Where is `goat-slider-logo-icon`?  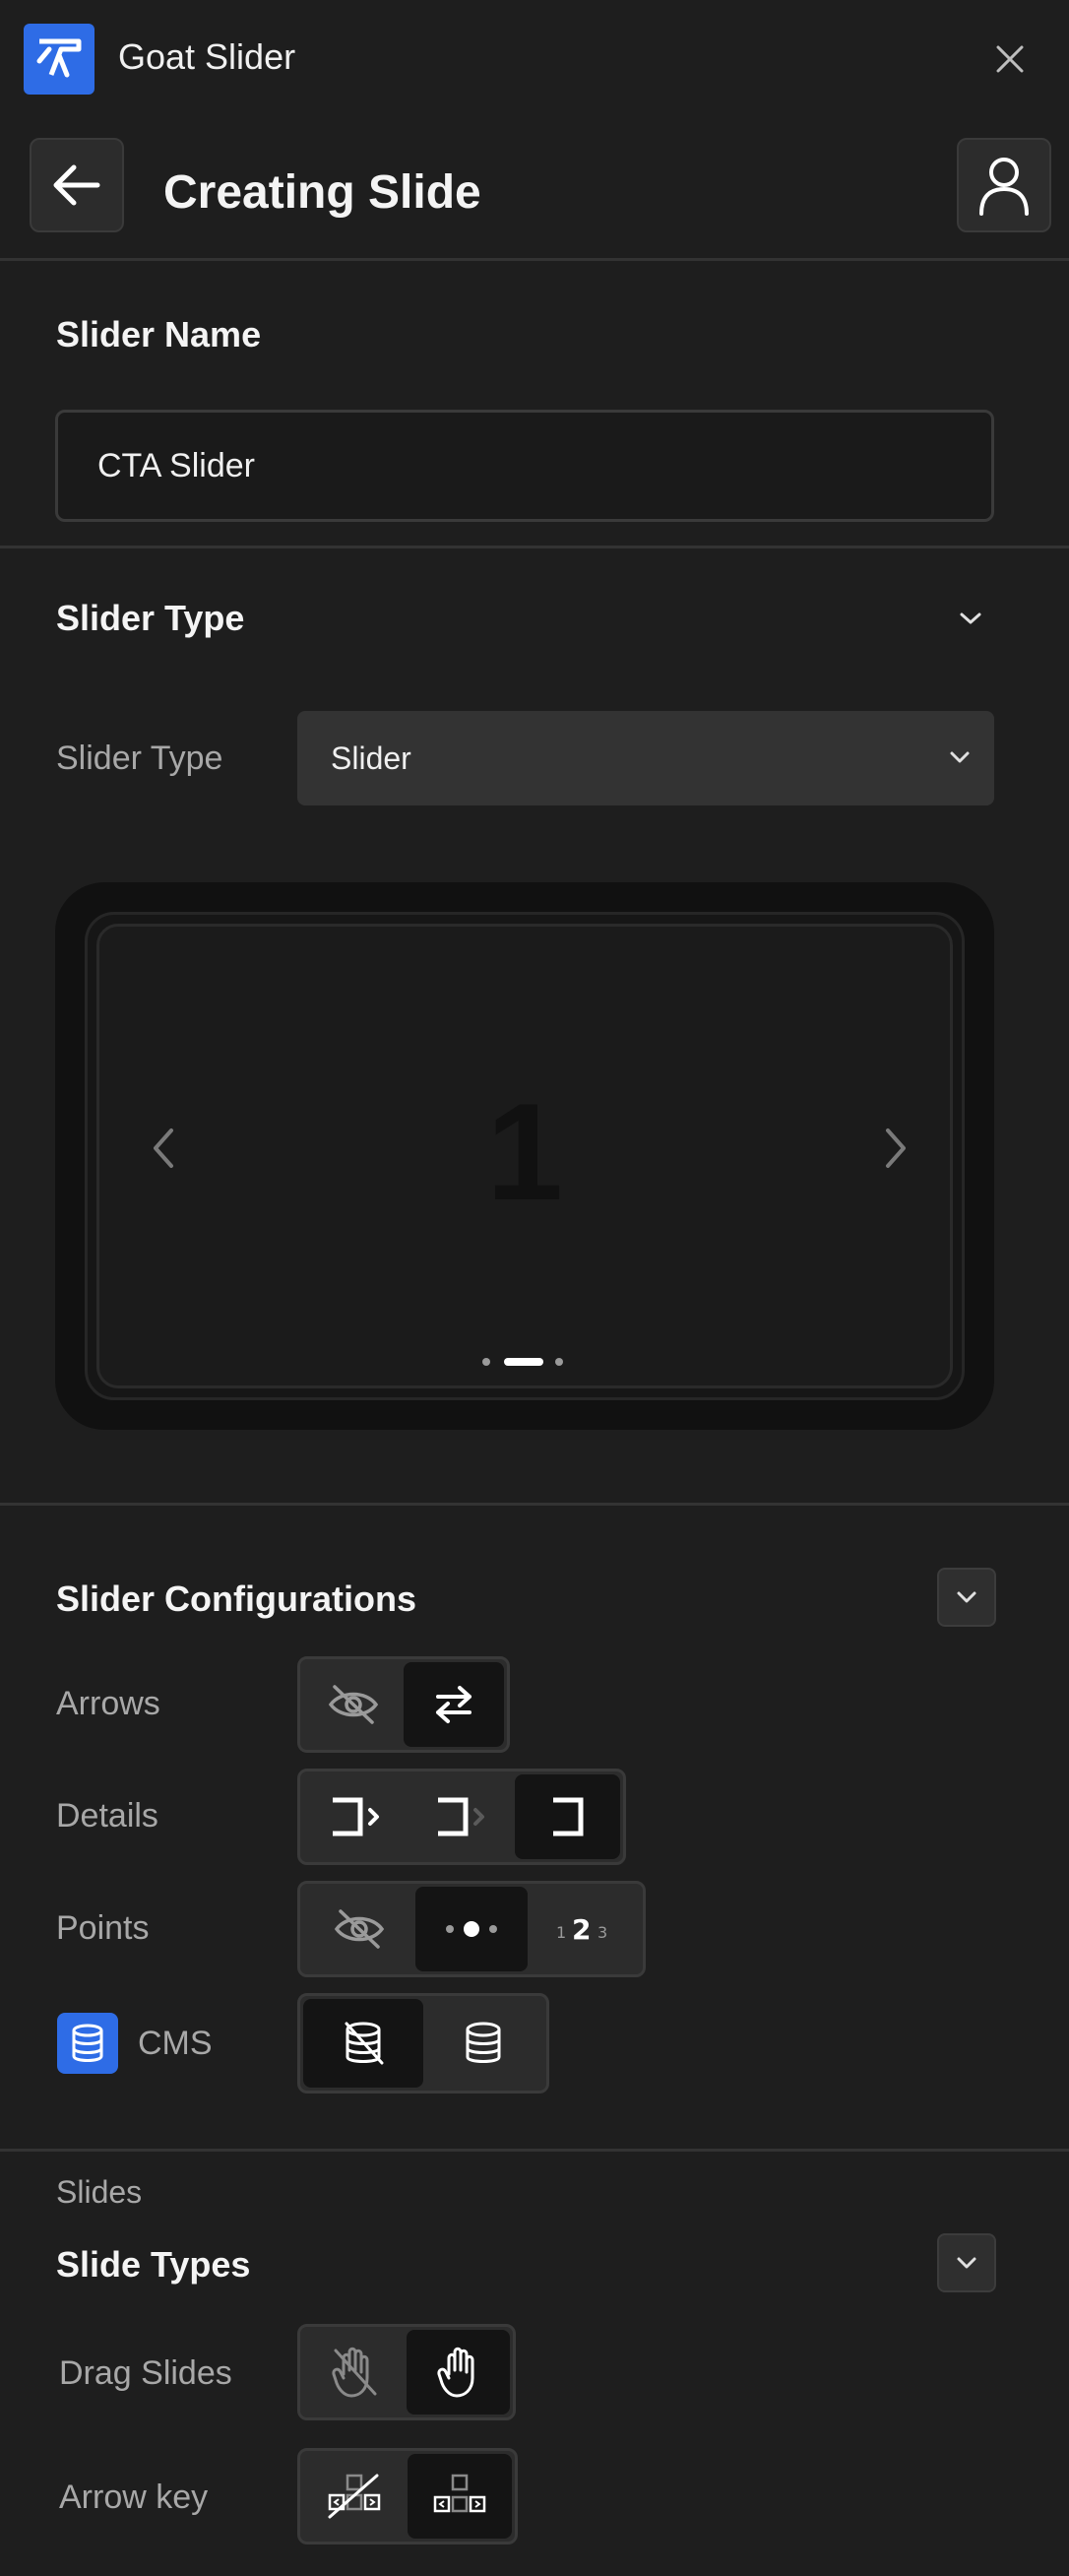 goat-slider-logo-icon is located at coordinates (59, 59).